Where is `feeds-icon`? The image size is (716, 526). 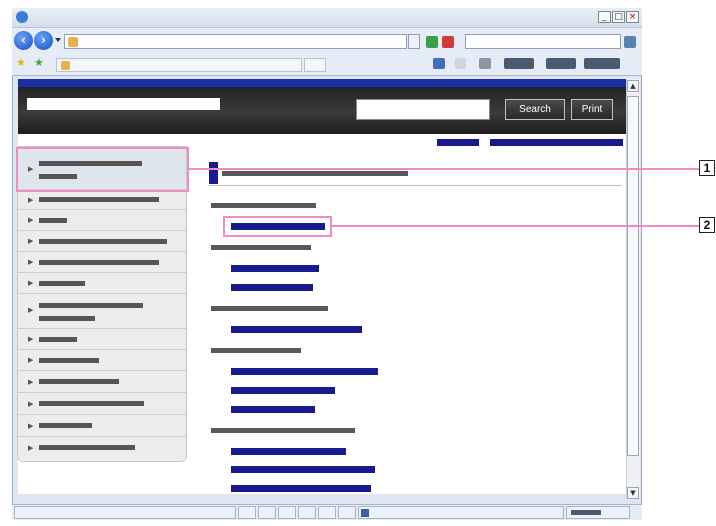 feeds-icon is located at coordinates (460, 63).